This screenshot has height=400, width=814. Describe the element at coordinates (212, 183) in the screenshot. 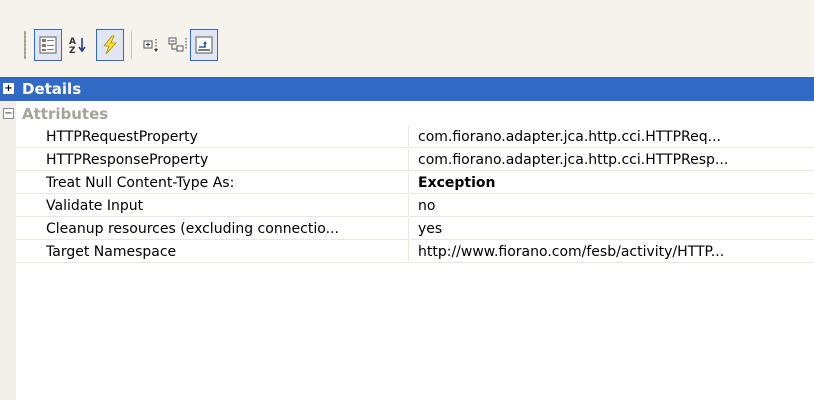

I see `property-name: Treat Null Content-Type As:` at that location.